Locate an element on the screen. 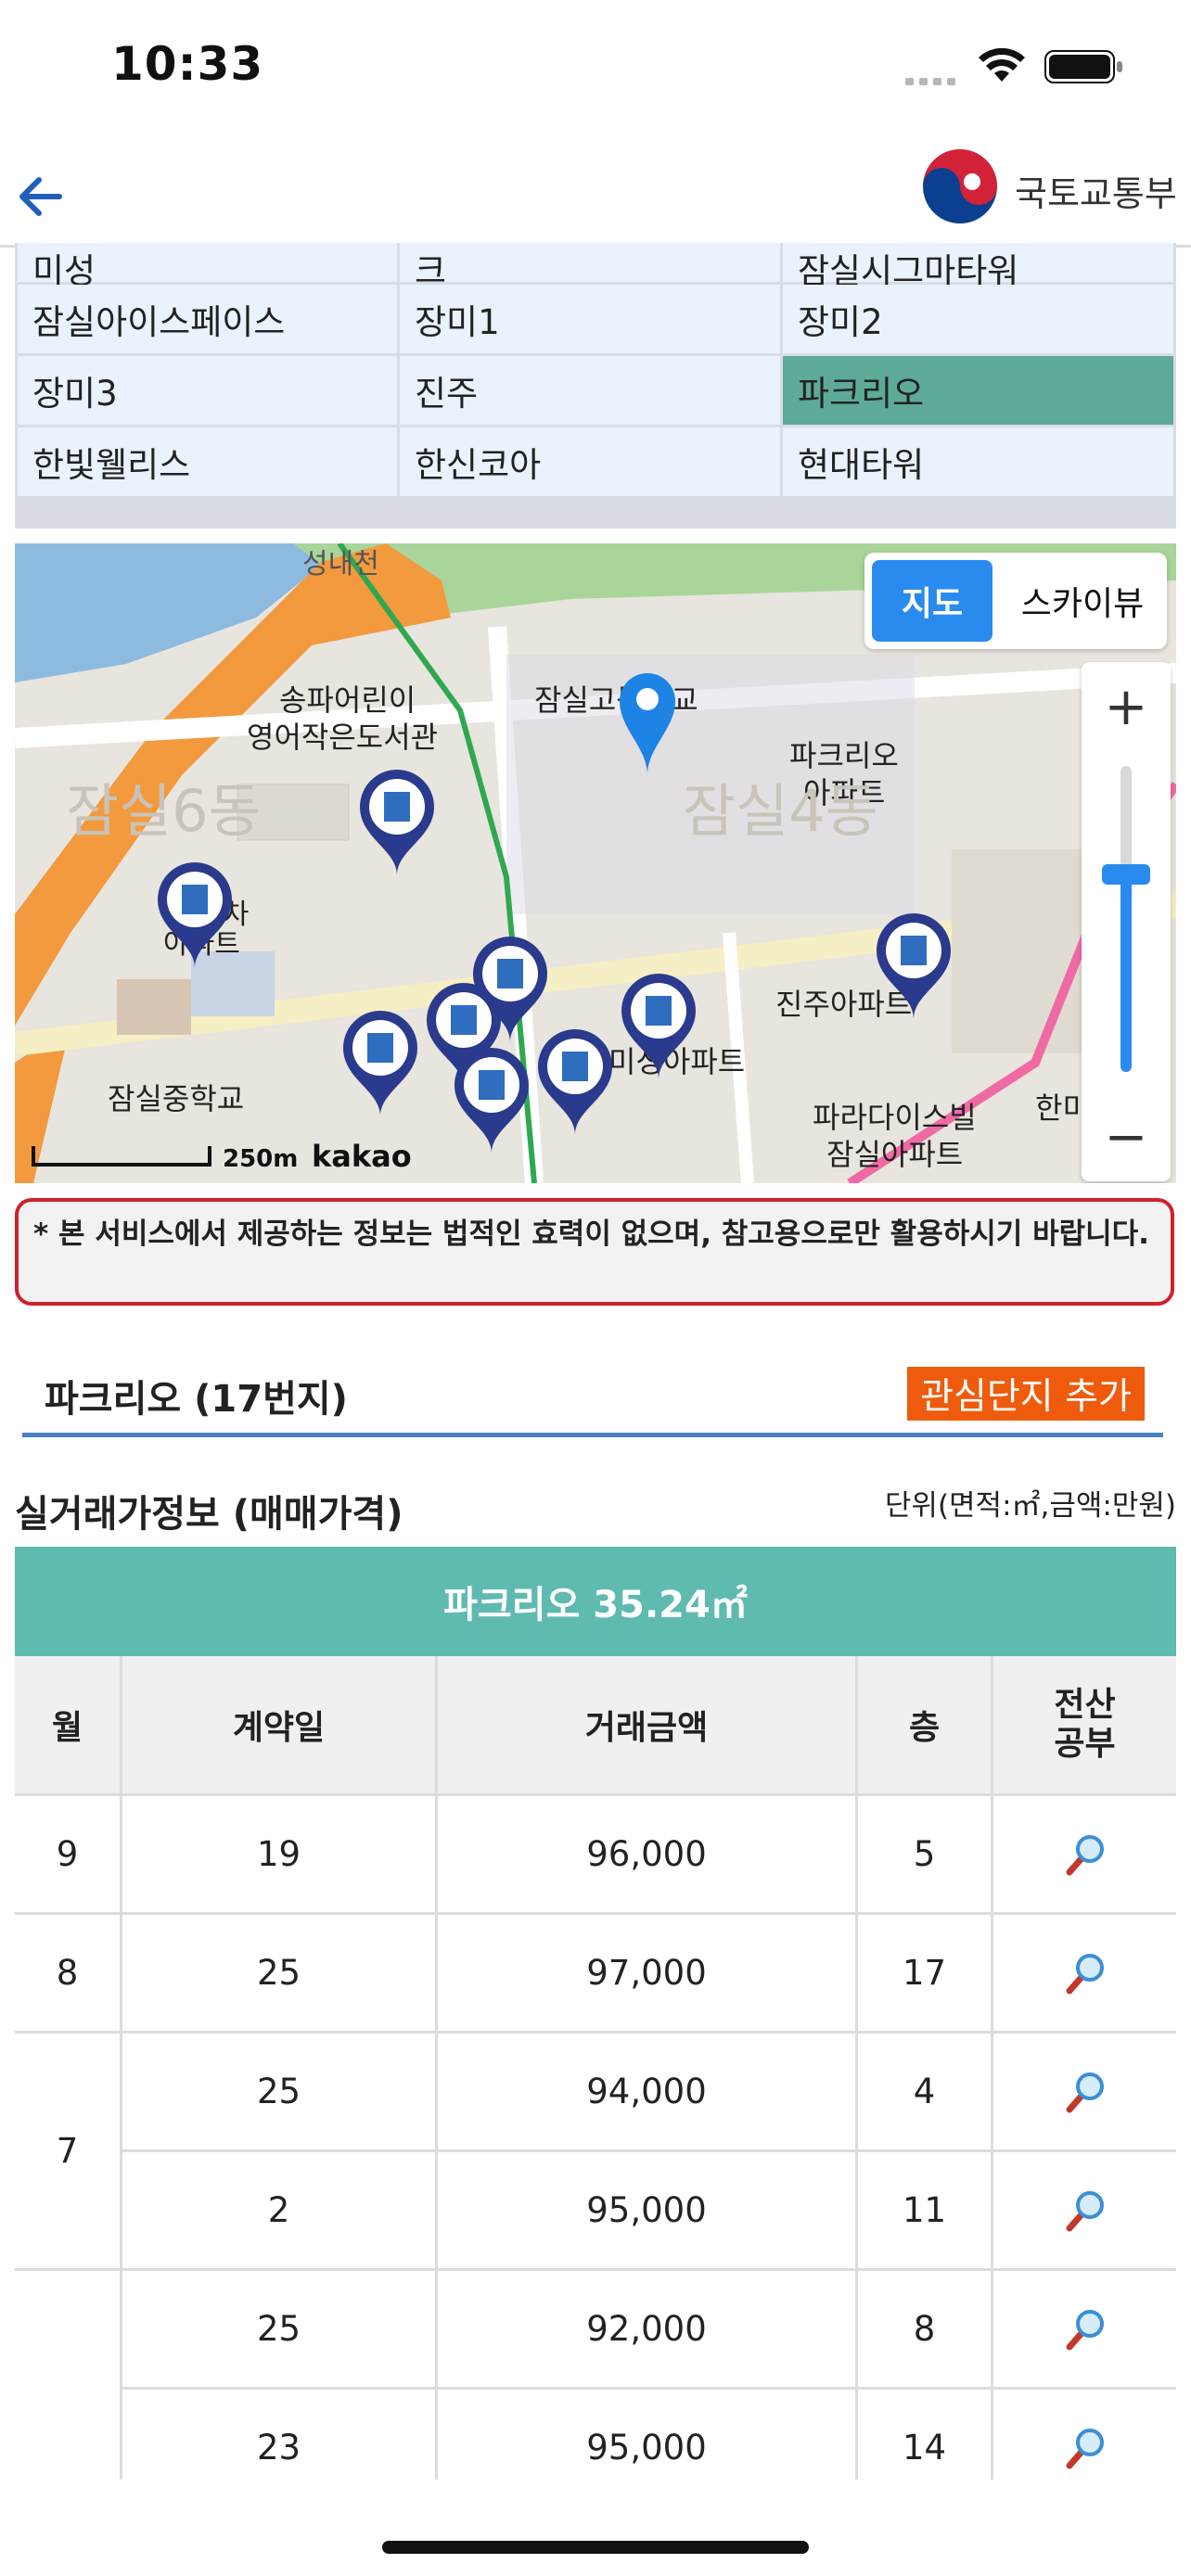 The width and height of the screenshot is (1191, 2576). wifi-icon is located at coordinates (1002, 65).